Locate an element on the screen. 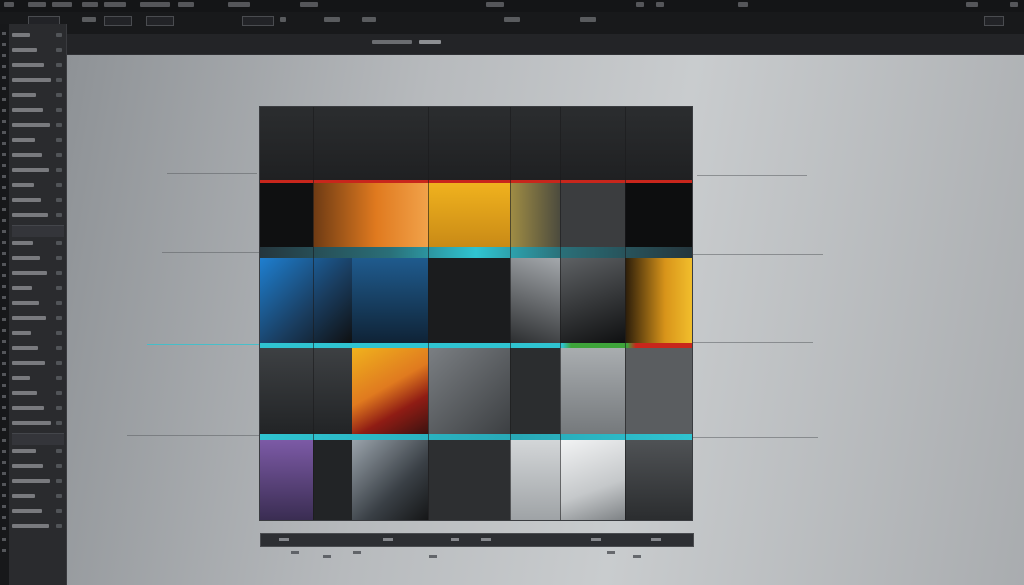  timeline-bar is located at coordinates (477, 540).